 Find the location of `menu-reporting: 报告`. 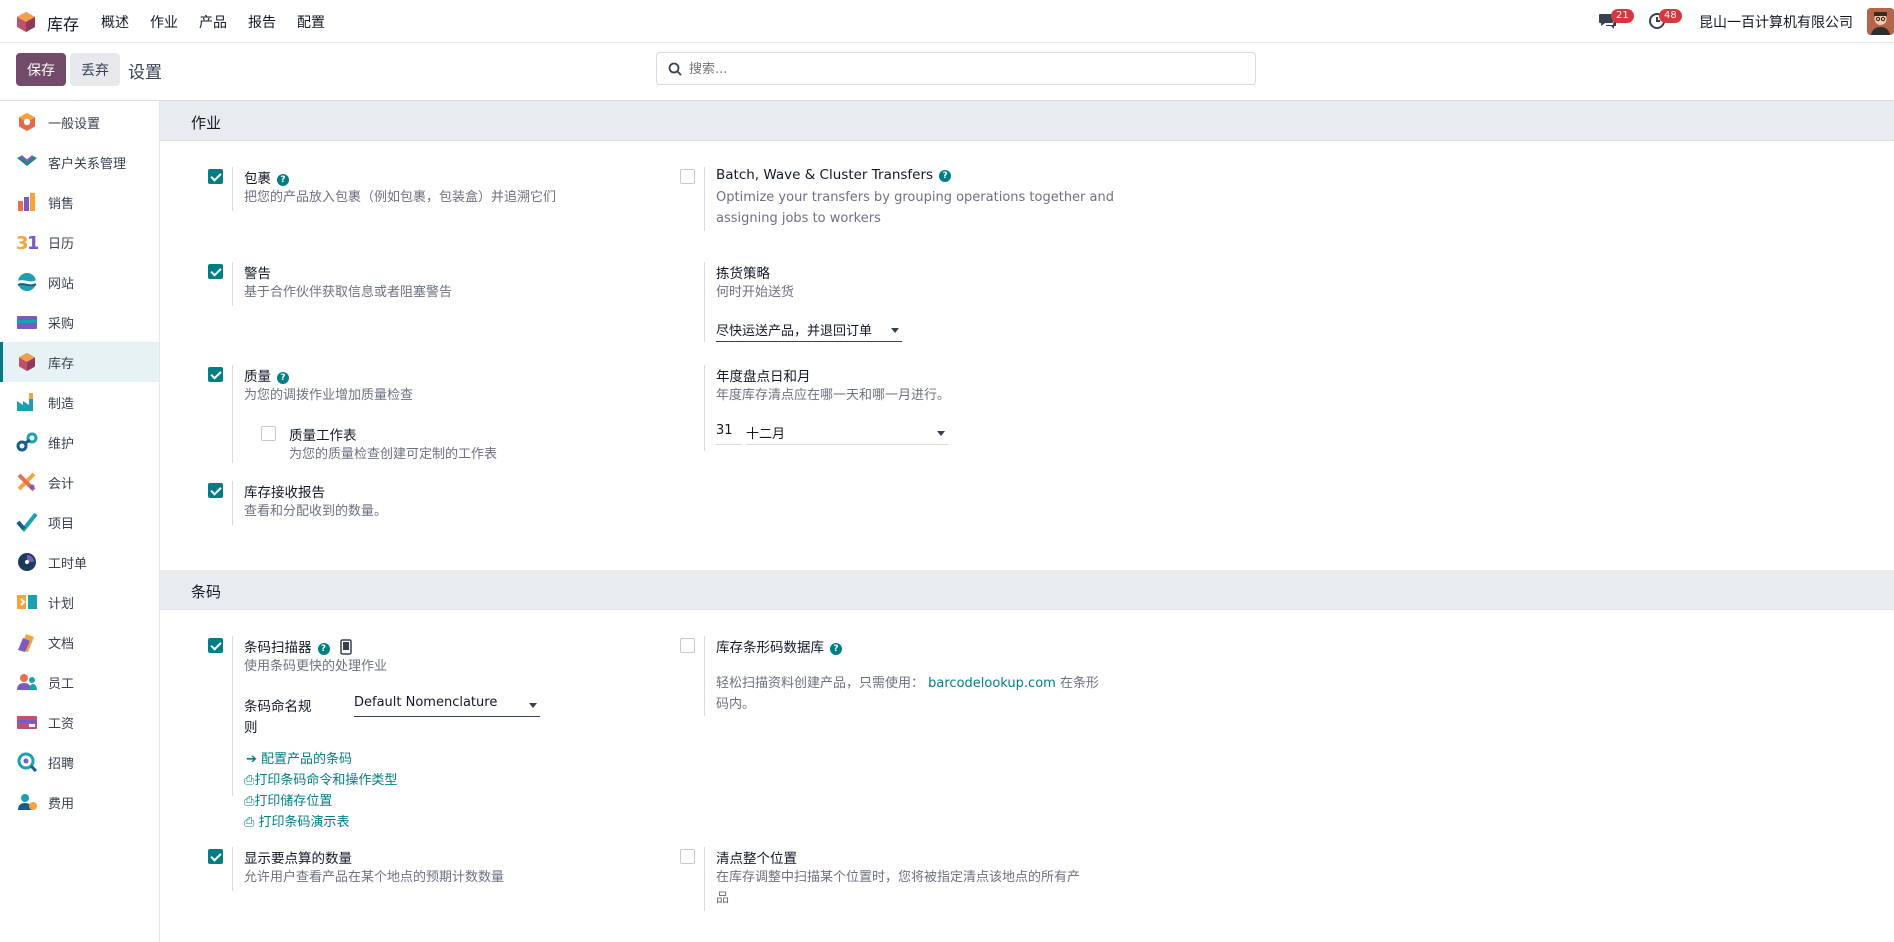

menu-reporting: 报告 is located at coordinates (262, 22).